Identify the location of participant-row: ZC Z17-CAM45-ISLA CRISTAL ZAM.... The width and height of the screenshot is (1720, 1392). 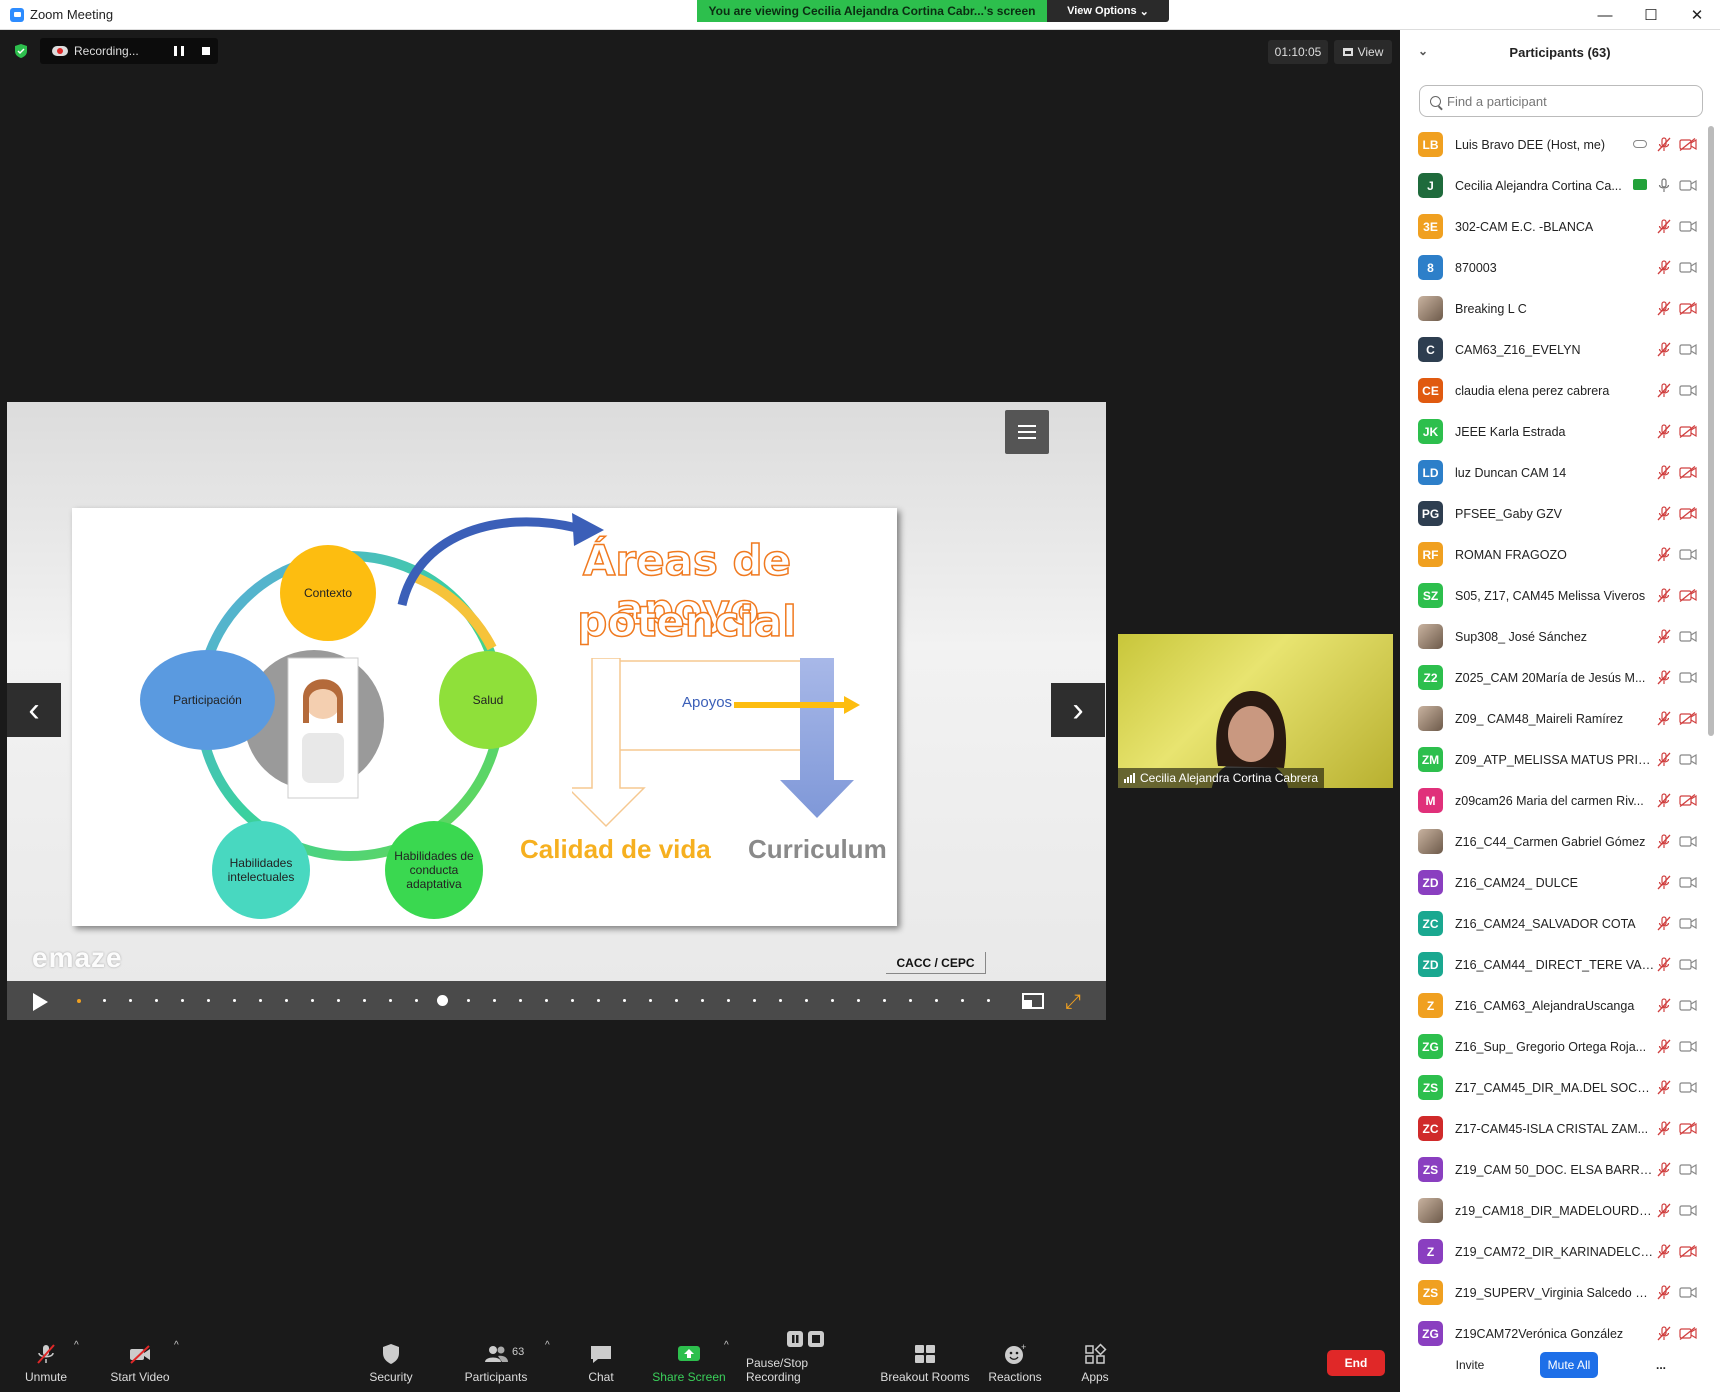
(1552, 1128).